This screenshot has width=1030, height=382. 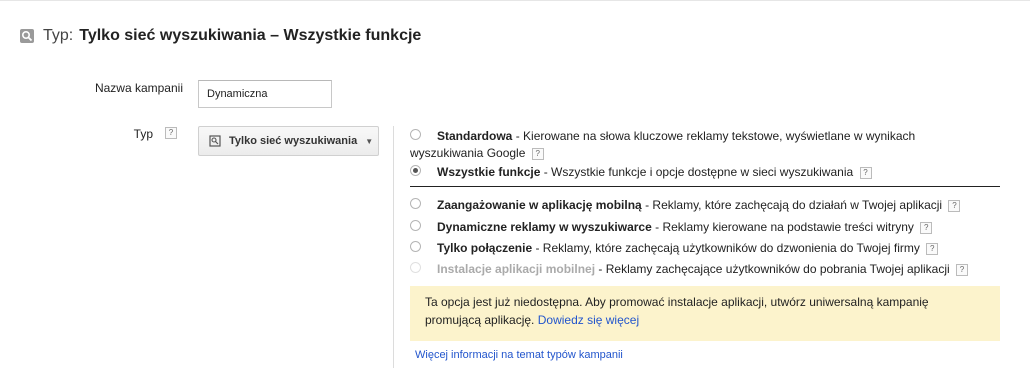 I want to click on type-label: Typ, so click(x=143, y=134).